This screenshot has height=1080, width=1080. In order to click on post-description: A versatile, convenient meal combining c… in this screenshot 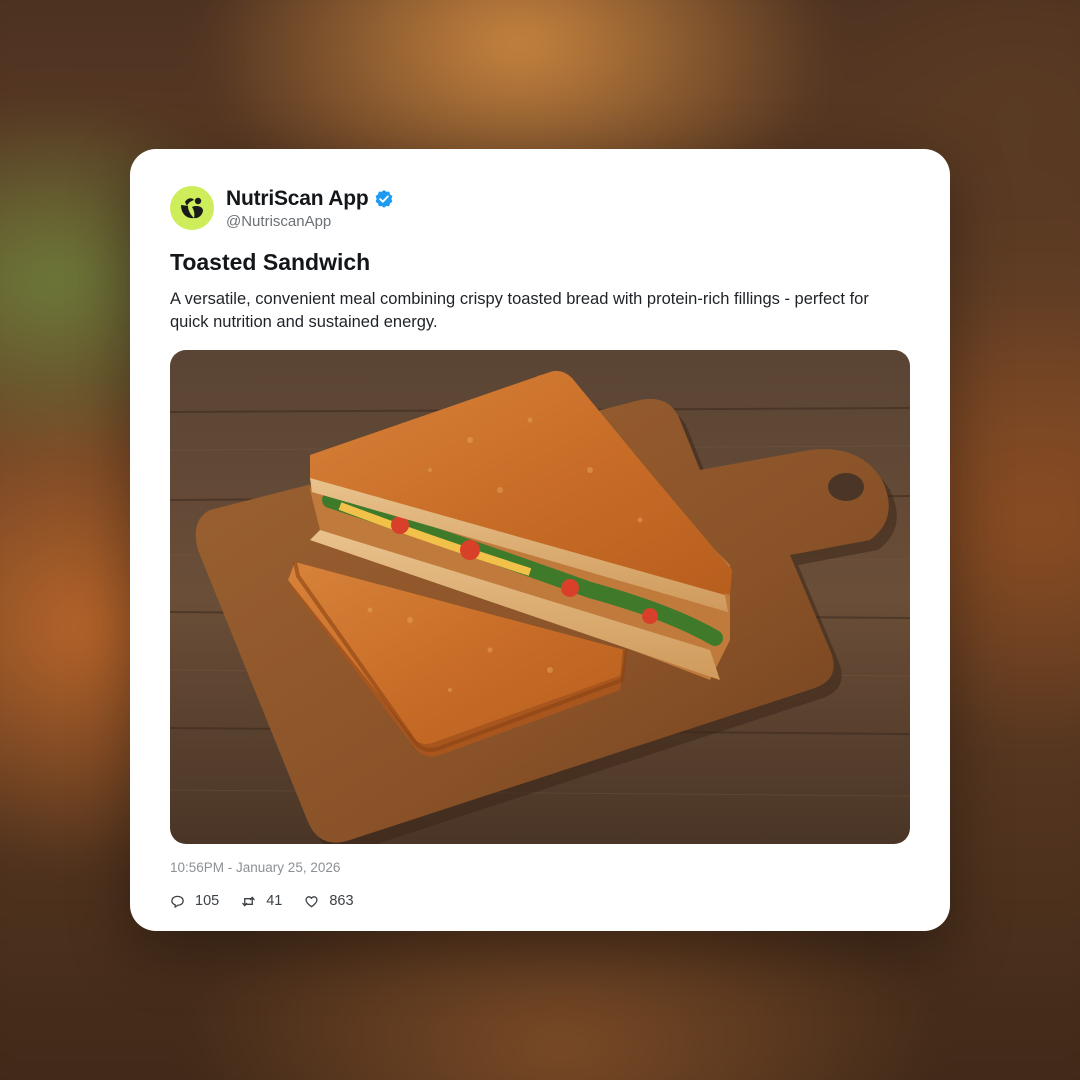, I will do `click(519, 310)`.